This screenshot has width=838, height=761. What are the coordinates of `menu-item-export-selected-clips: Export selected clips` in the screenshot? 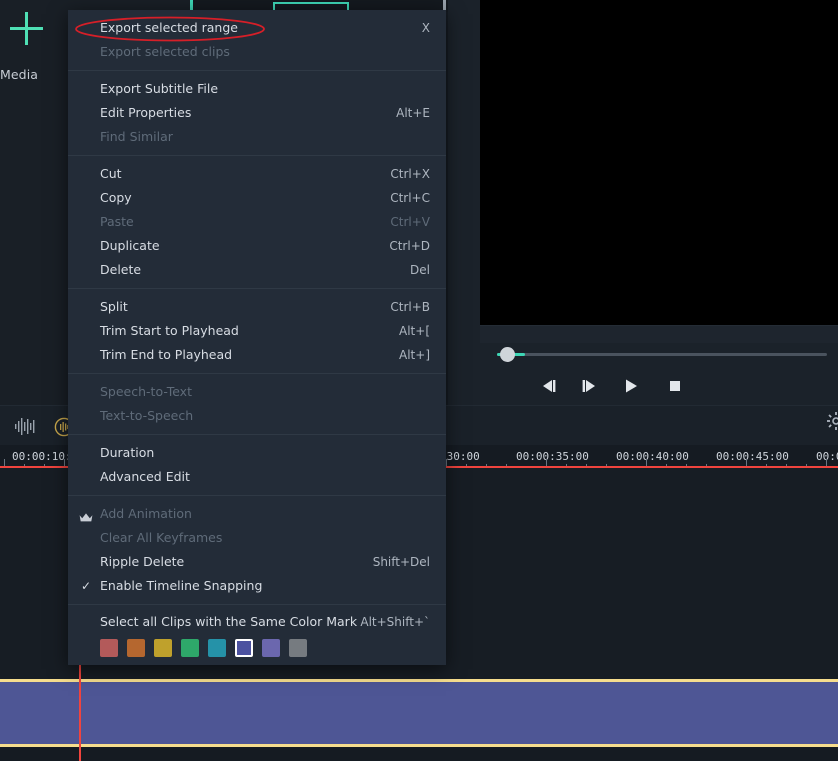 It's located at (257, 52).